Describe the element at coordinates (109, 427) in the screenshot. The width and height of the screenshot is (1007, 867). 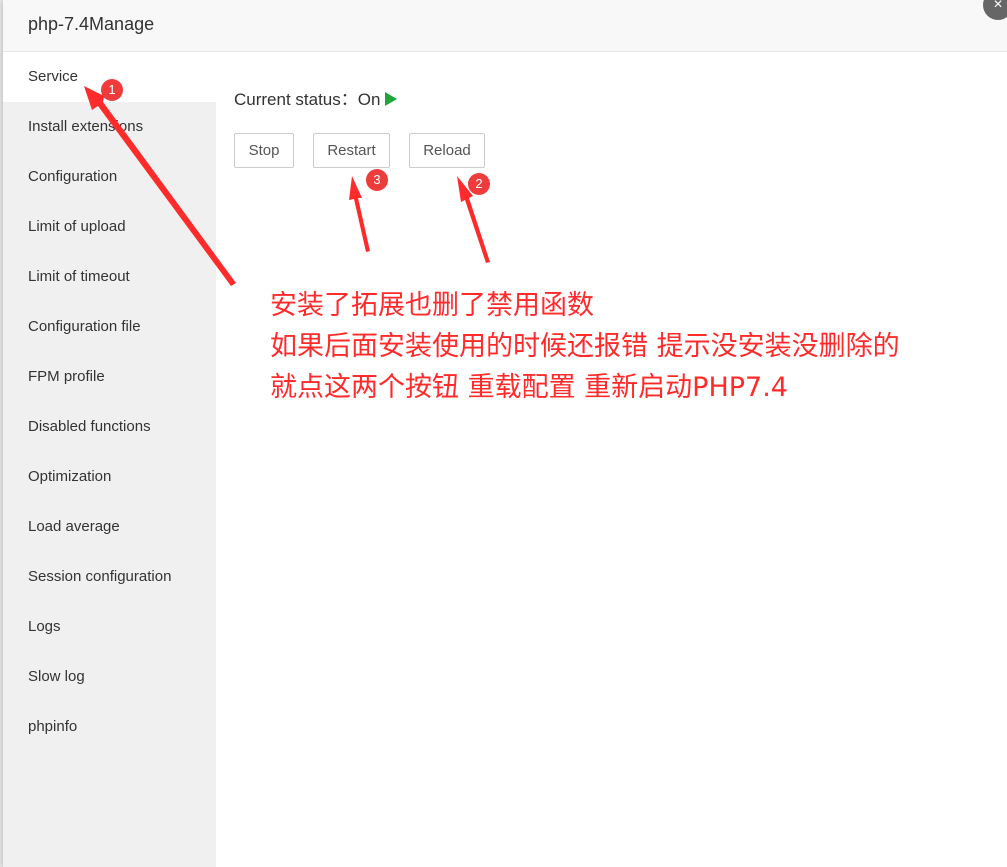
I see `sidebar-item-disabled-functions: Disabled functions` at that location.